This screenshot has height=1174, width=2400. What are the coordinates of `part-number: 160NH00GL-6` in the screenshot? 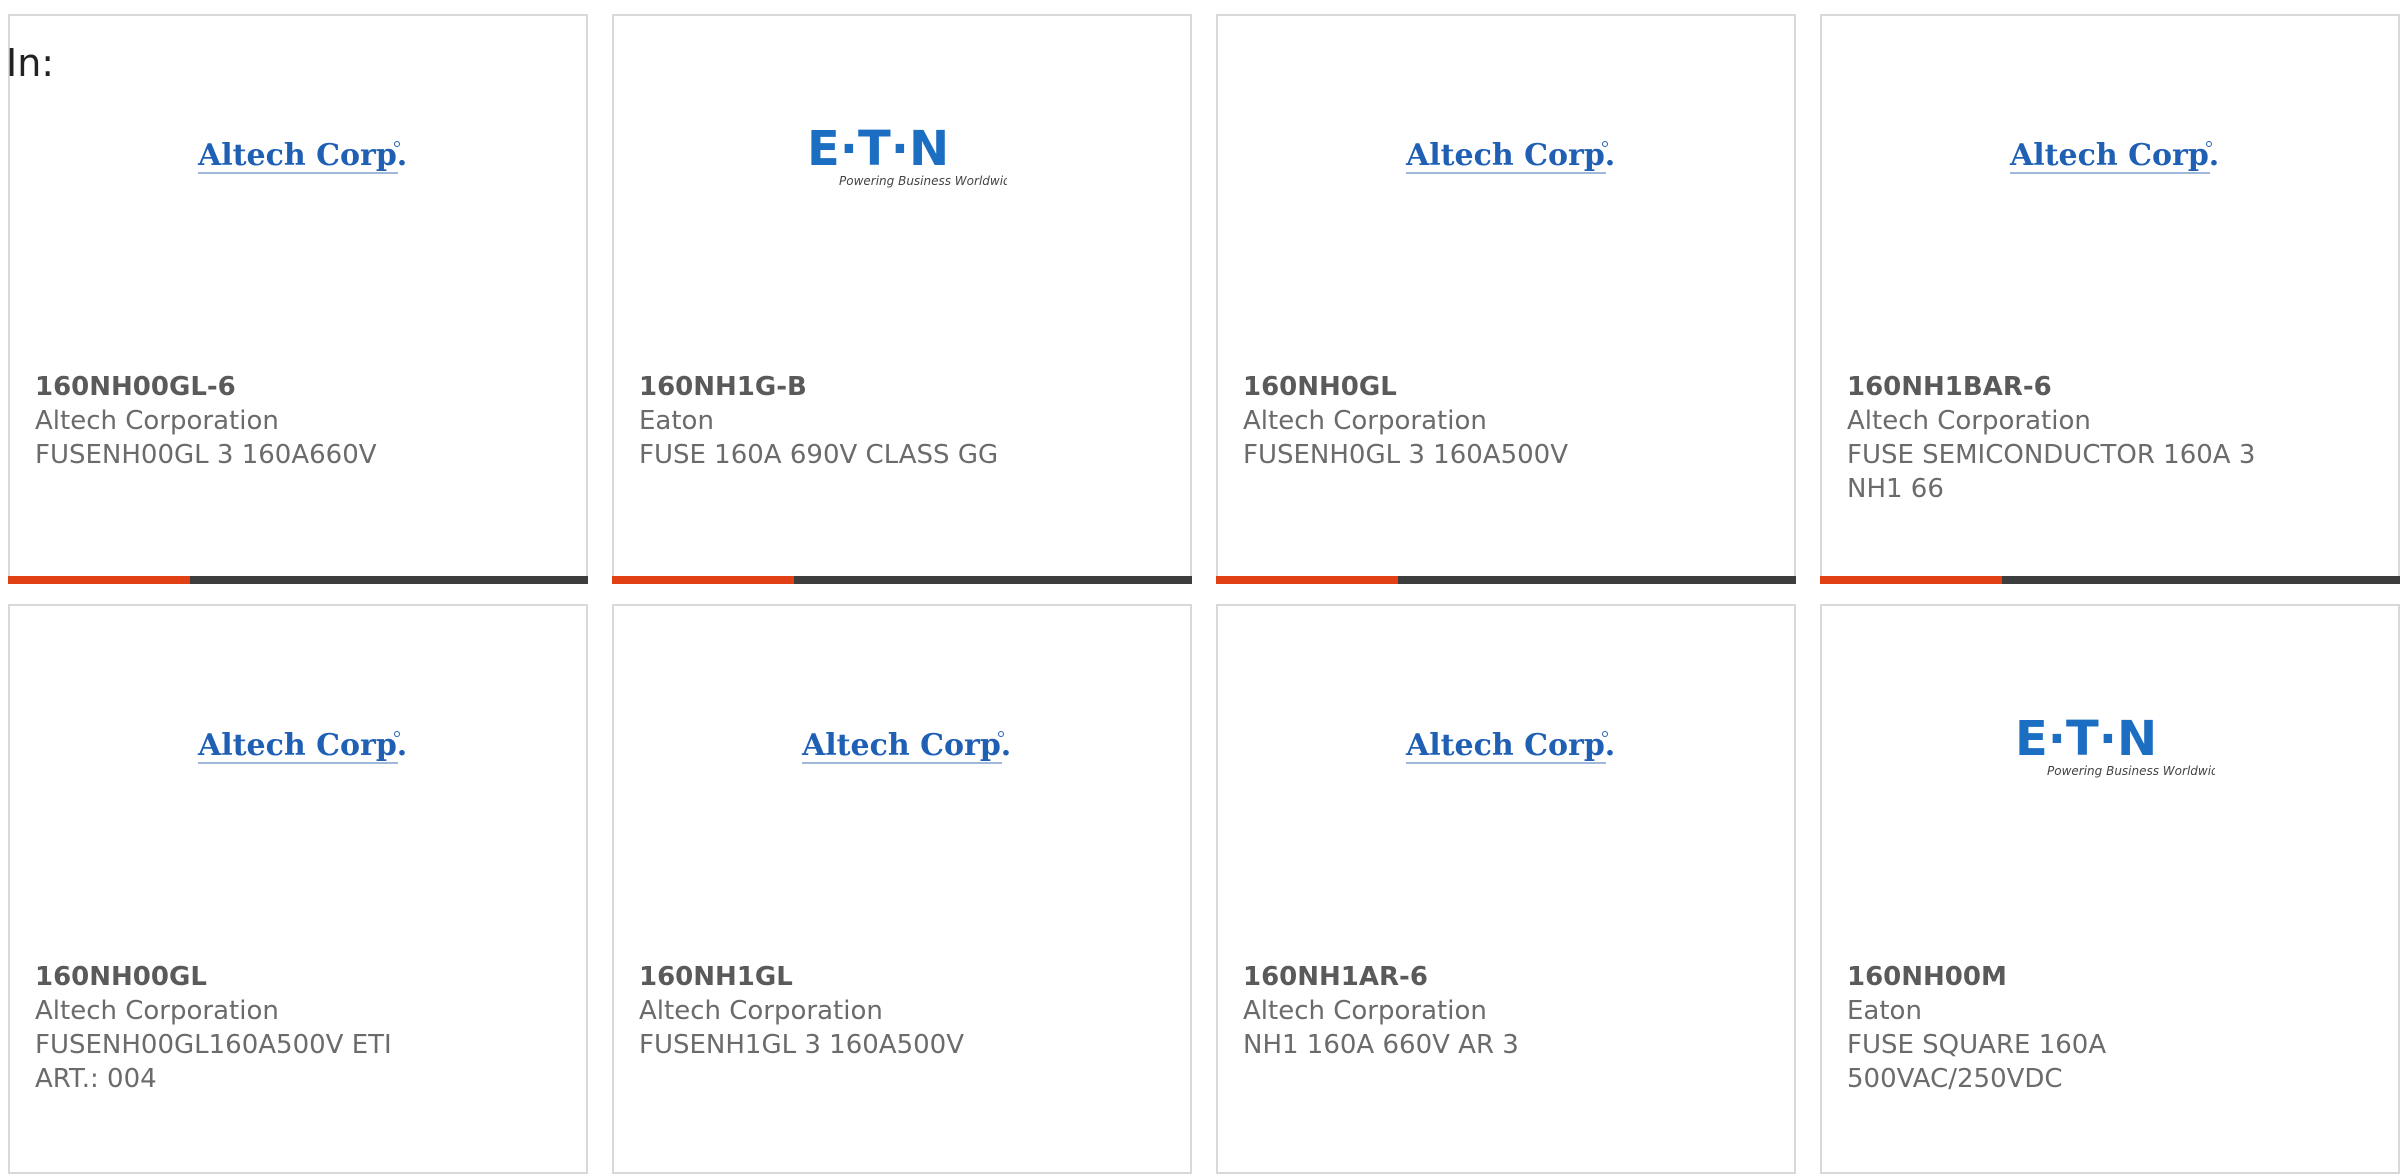 It's located at (245, 387).